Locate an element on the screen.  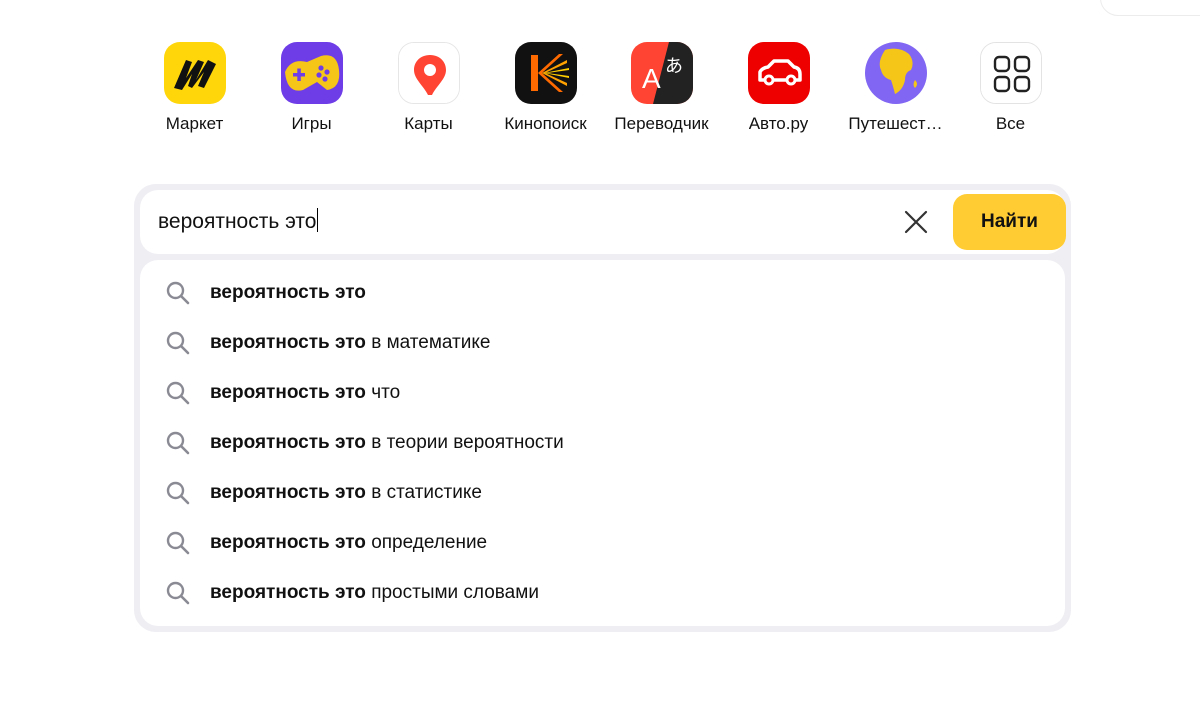
clear-button is located at coordinates (916, 222).